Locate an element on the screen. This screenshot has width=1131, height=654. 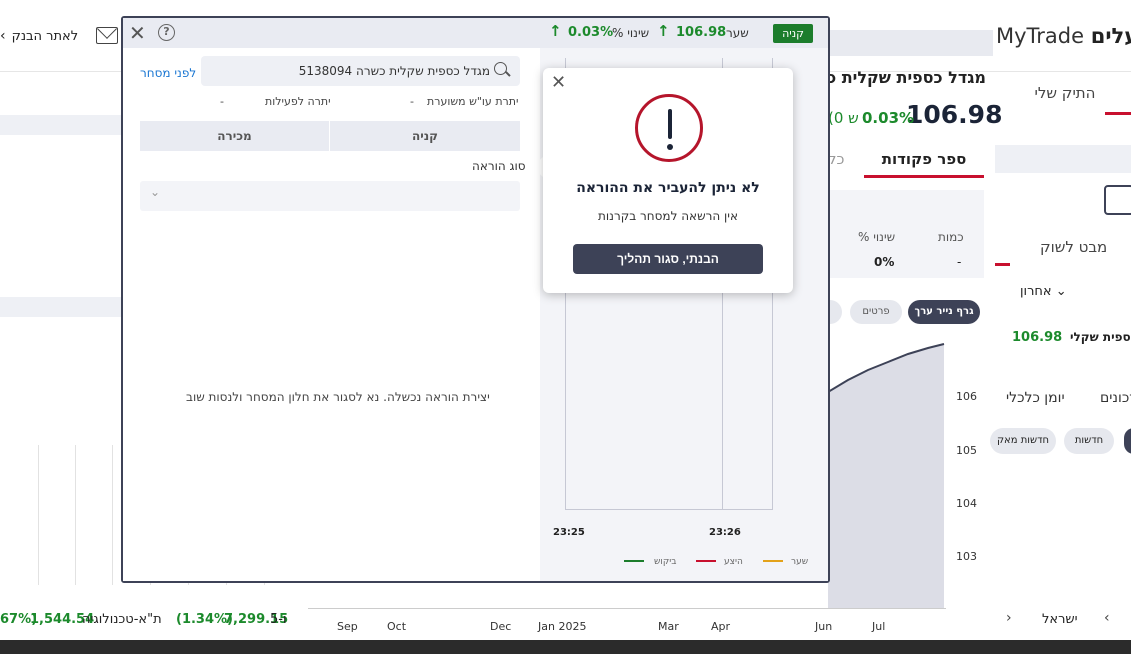
legend-swatch-ask is located at coordinates (706, 561).